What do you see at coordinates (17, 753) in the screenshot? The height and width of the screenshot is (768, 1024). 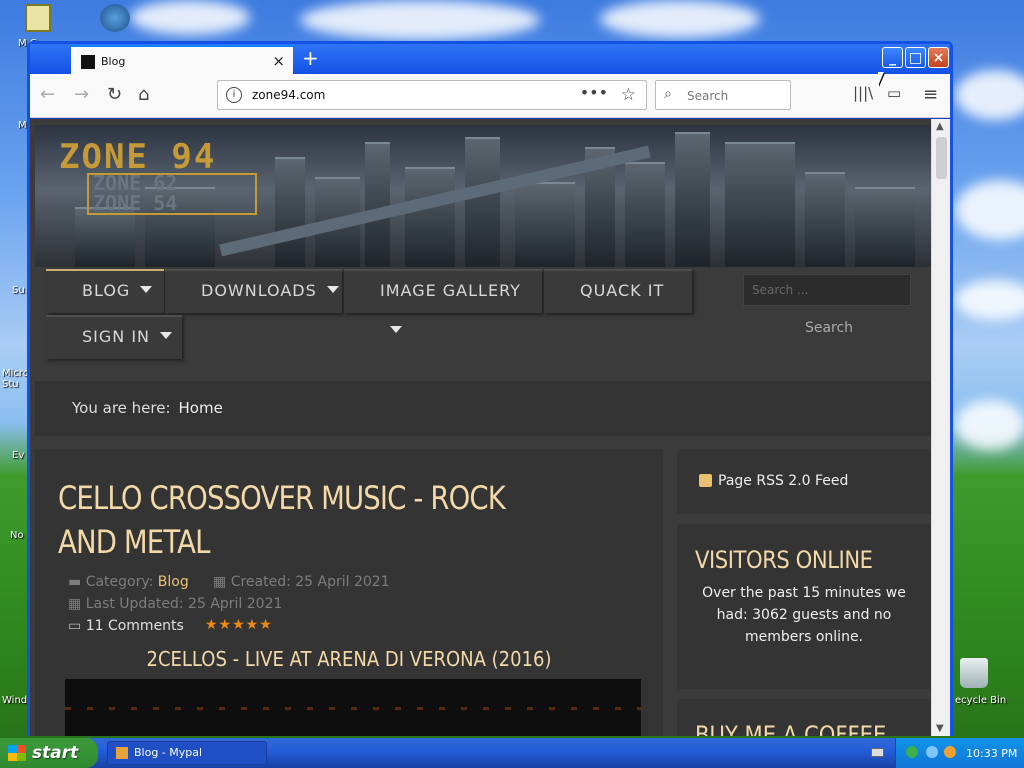 I see `windows-logo-icon` at bounding box center [17, 753].